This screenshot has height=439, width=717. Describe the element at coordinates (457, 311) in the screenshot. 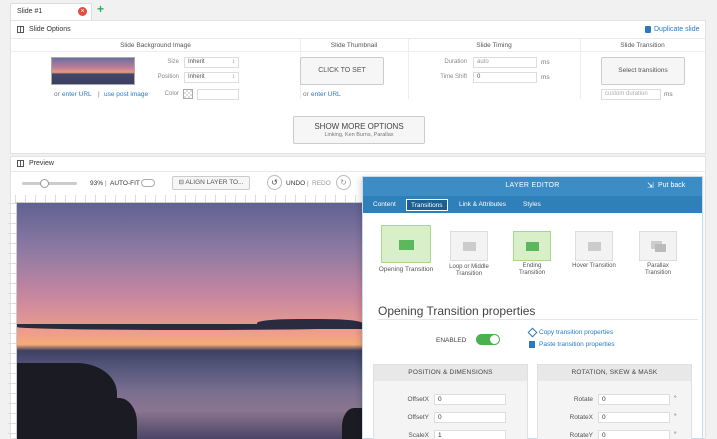

I see `section-title: Opening Transition properties` at that location.